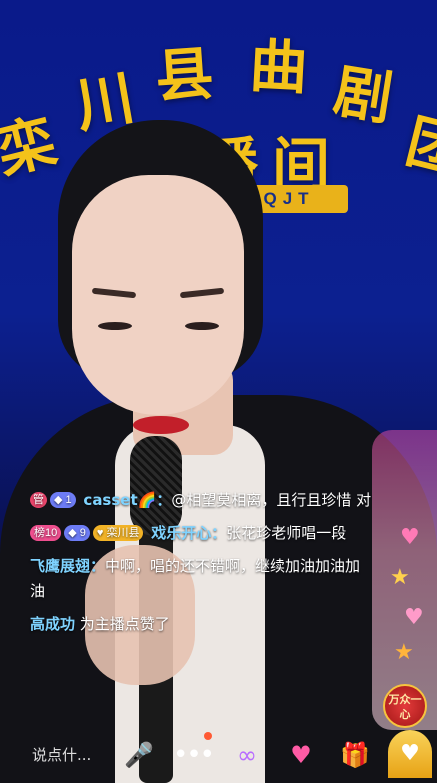 This screenshot has width=437, height=783. Describe the element at coordinates (194, 755) in the screenshot. I see `more-icon: •••` at that location.